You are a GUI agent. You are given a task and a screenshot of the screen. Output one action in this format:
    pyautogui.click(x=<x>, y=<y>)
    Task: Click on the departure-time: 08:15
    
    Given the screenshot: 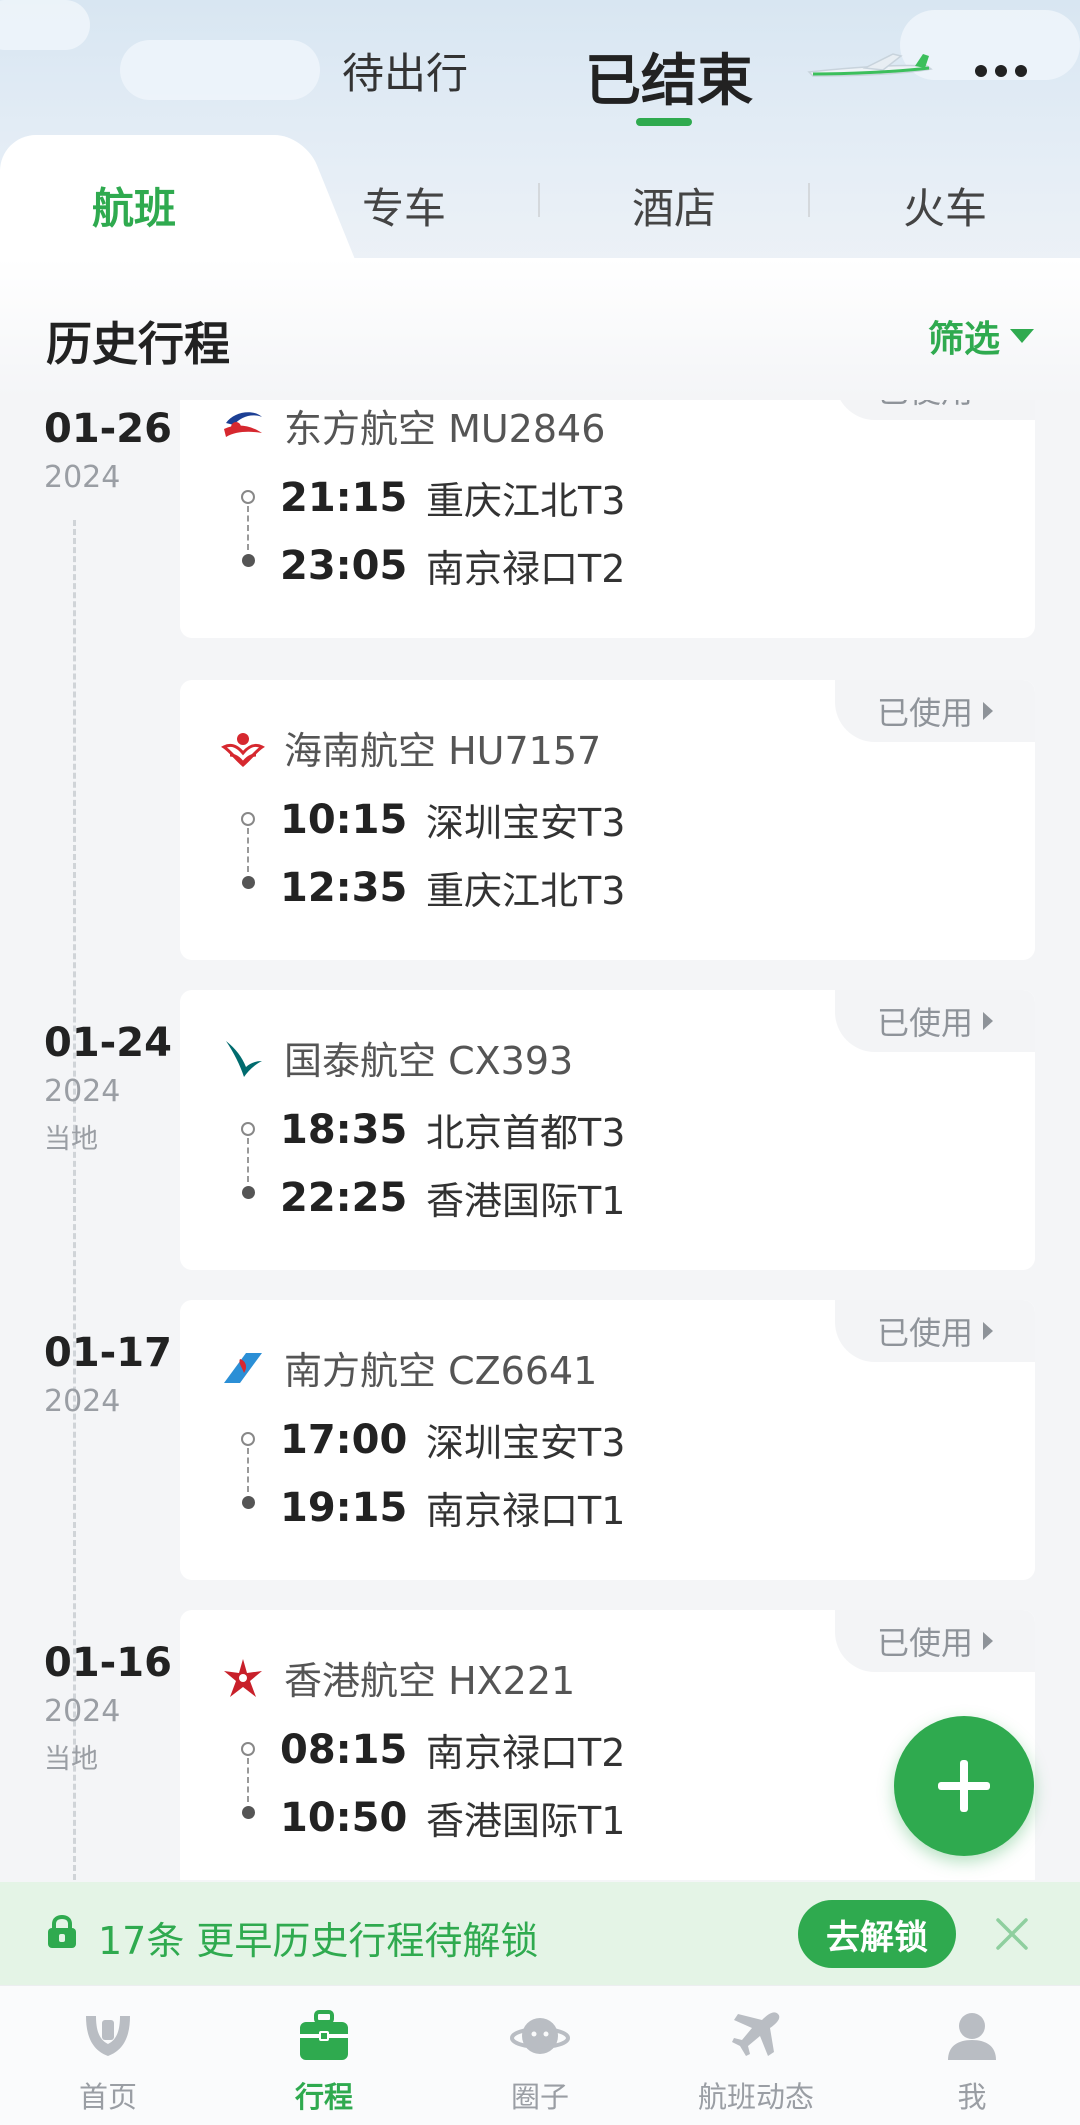 What is the action you would take?
    pyautogui.click(x=344, y=1749)
    